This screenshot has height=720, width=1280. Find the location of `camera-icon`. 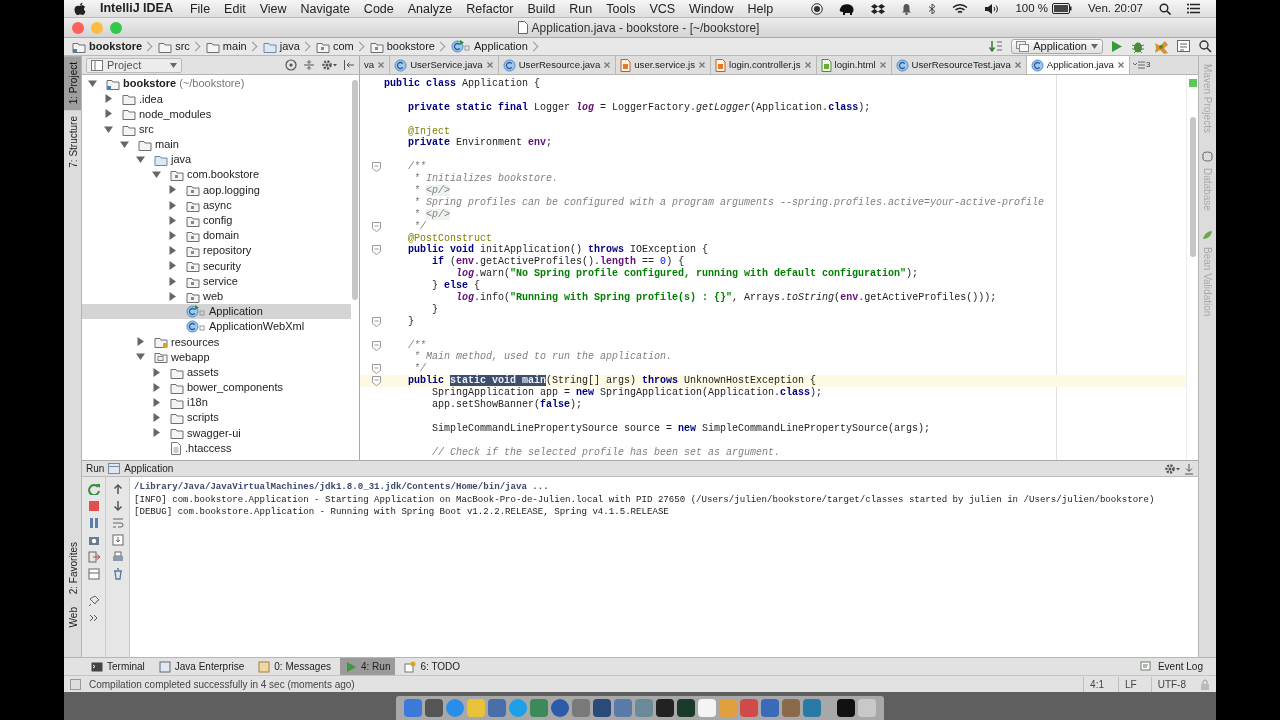

camera-icon is located at coordinates (93, 540).